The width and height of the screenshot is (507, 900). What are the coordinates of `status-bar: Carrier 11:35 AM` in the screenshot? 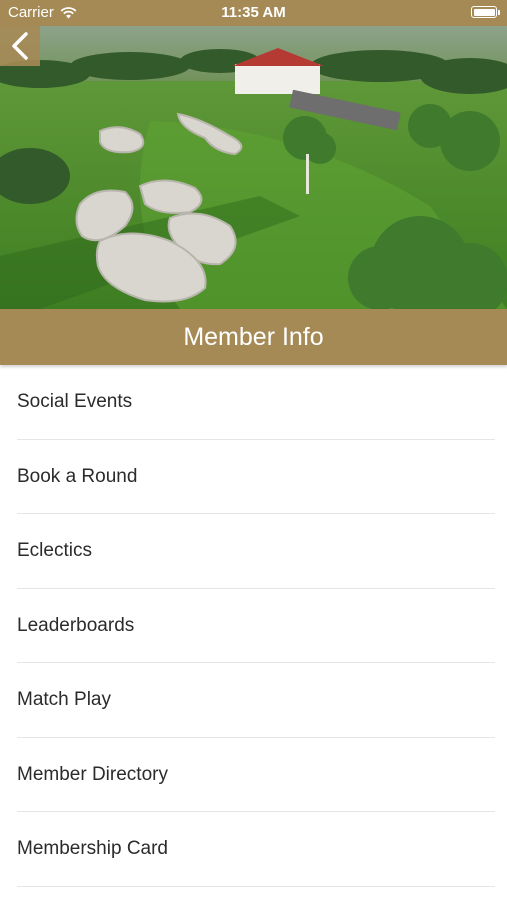 It's located at (253, 13).